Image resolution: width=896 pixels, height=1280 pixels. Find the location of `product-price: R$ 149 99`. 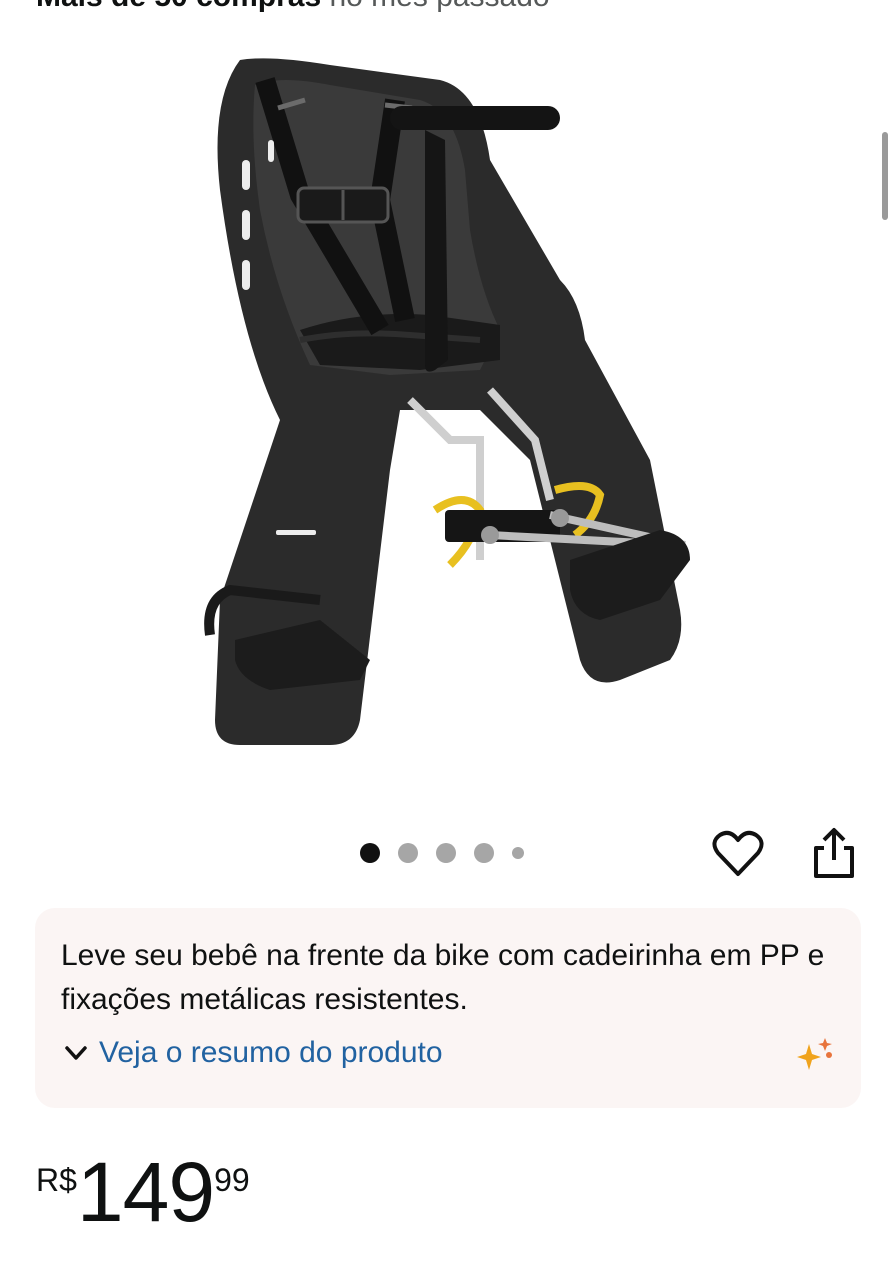

product-price: R$ 149 99 is located at coordinates (143, 1192).